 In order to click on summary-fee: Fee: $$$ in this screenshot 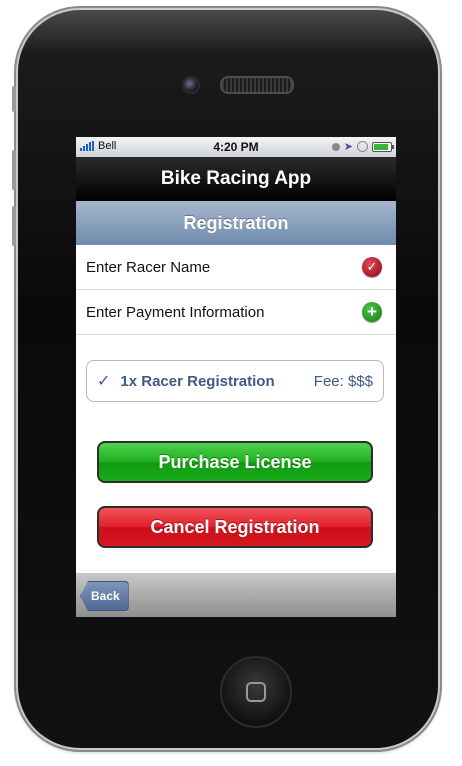, I will do `click(343, 381)`.